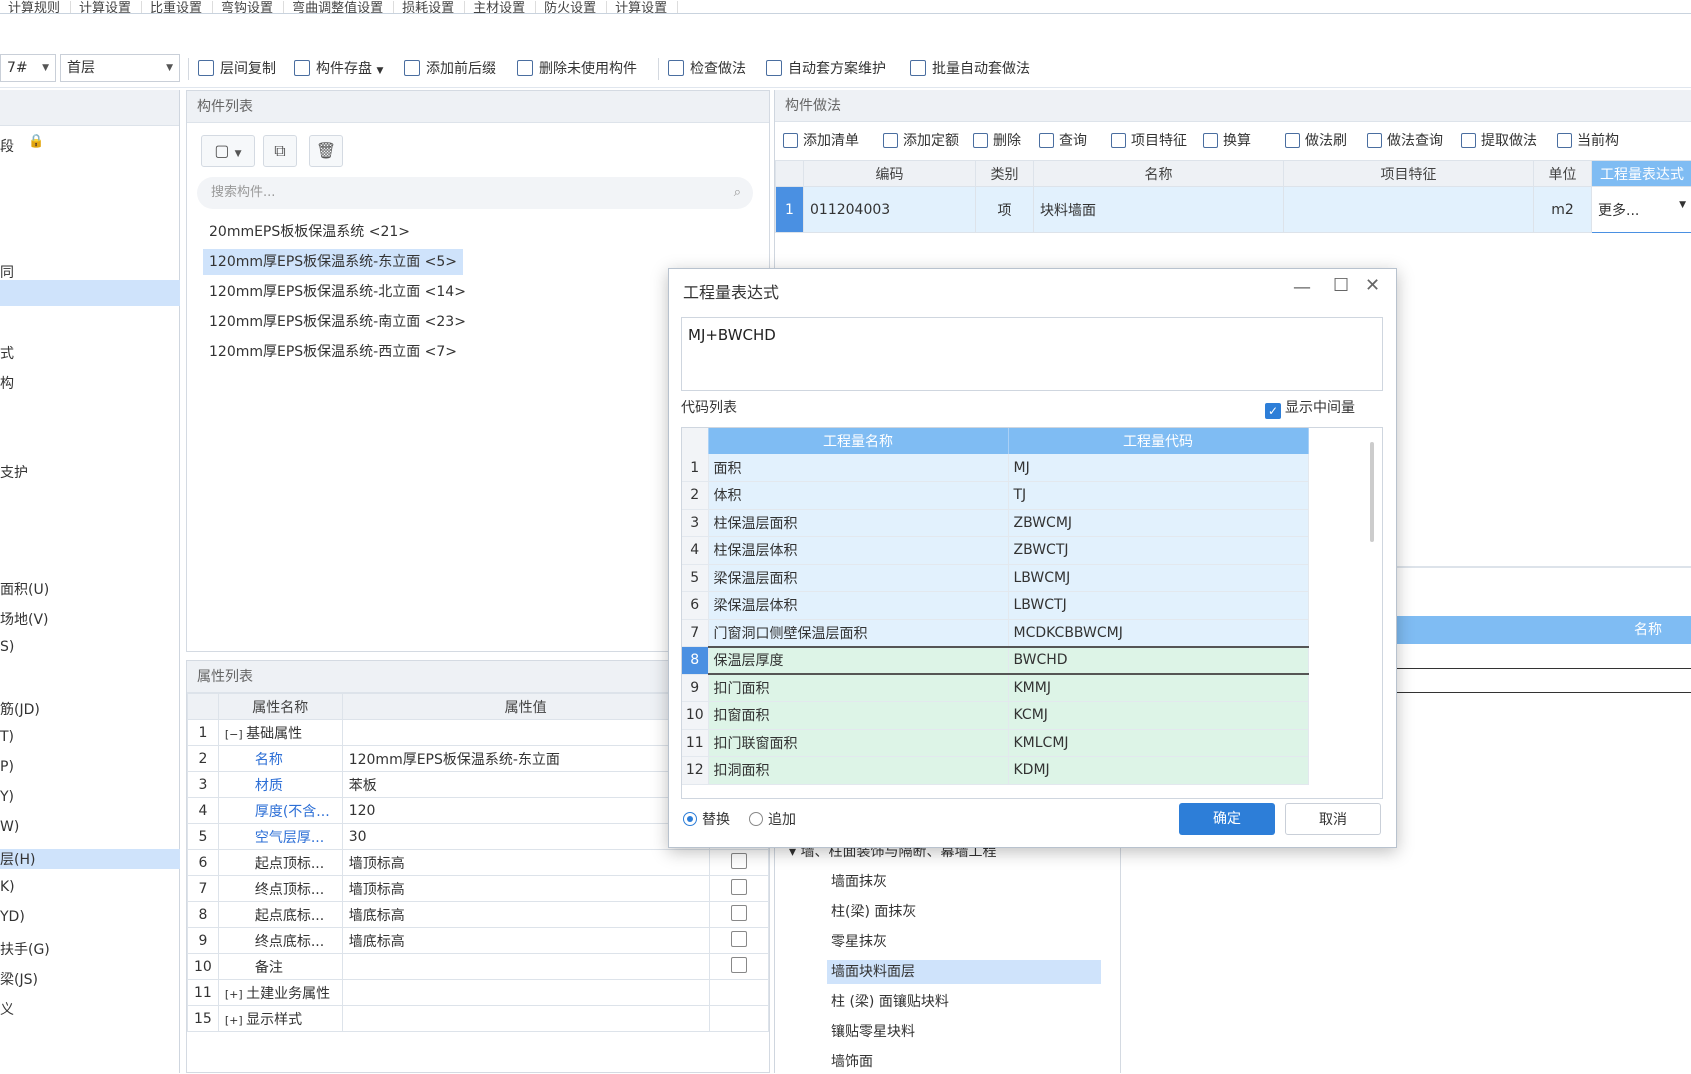 This screenshot has height=1074, width=1691. Describe the element at coordinates (858, 606) in the screenshot. I see `quantity-name: 梁保温层体积` at that location.